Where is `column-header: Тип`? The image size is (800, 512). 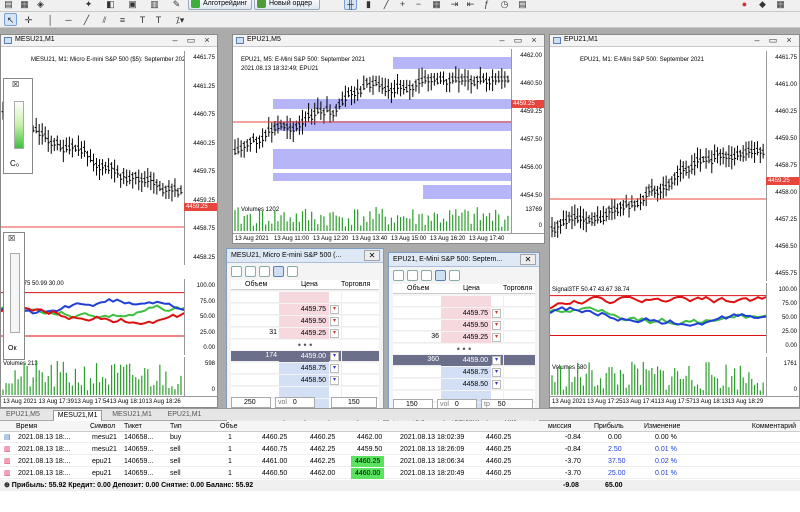
column-header: Тип is located at coordinates (176, 426).